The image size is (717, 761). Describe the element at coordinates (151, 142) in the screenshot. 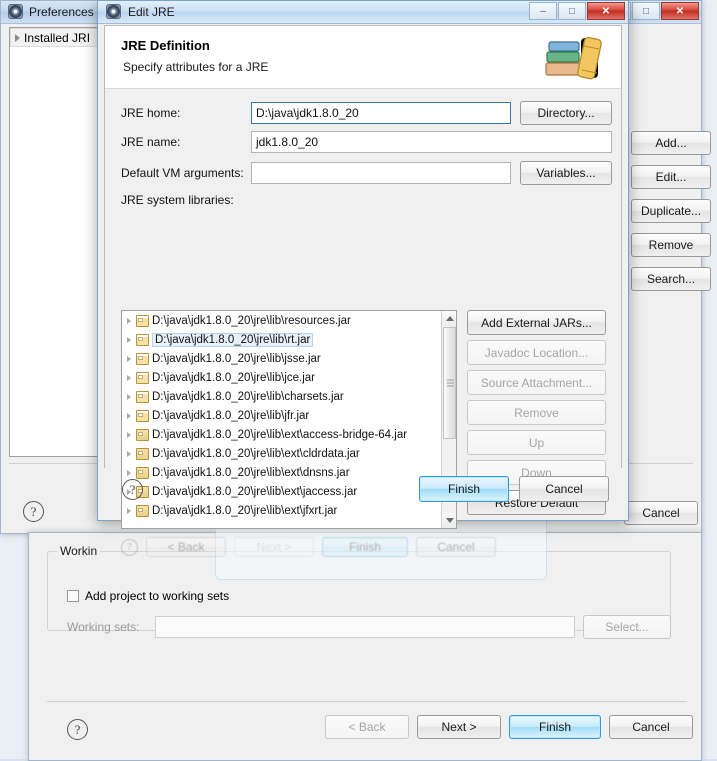

I see `jre-name-label: JRE name:` at that location.